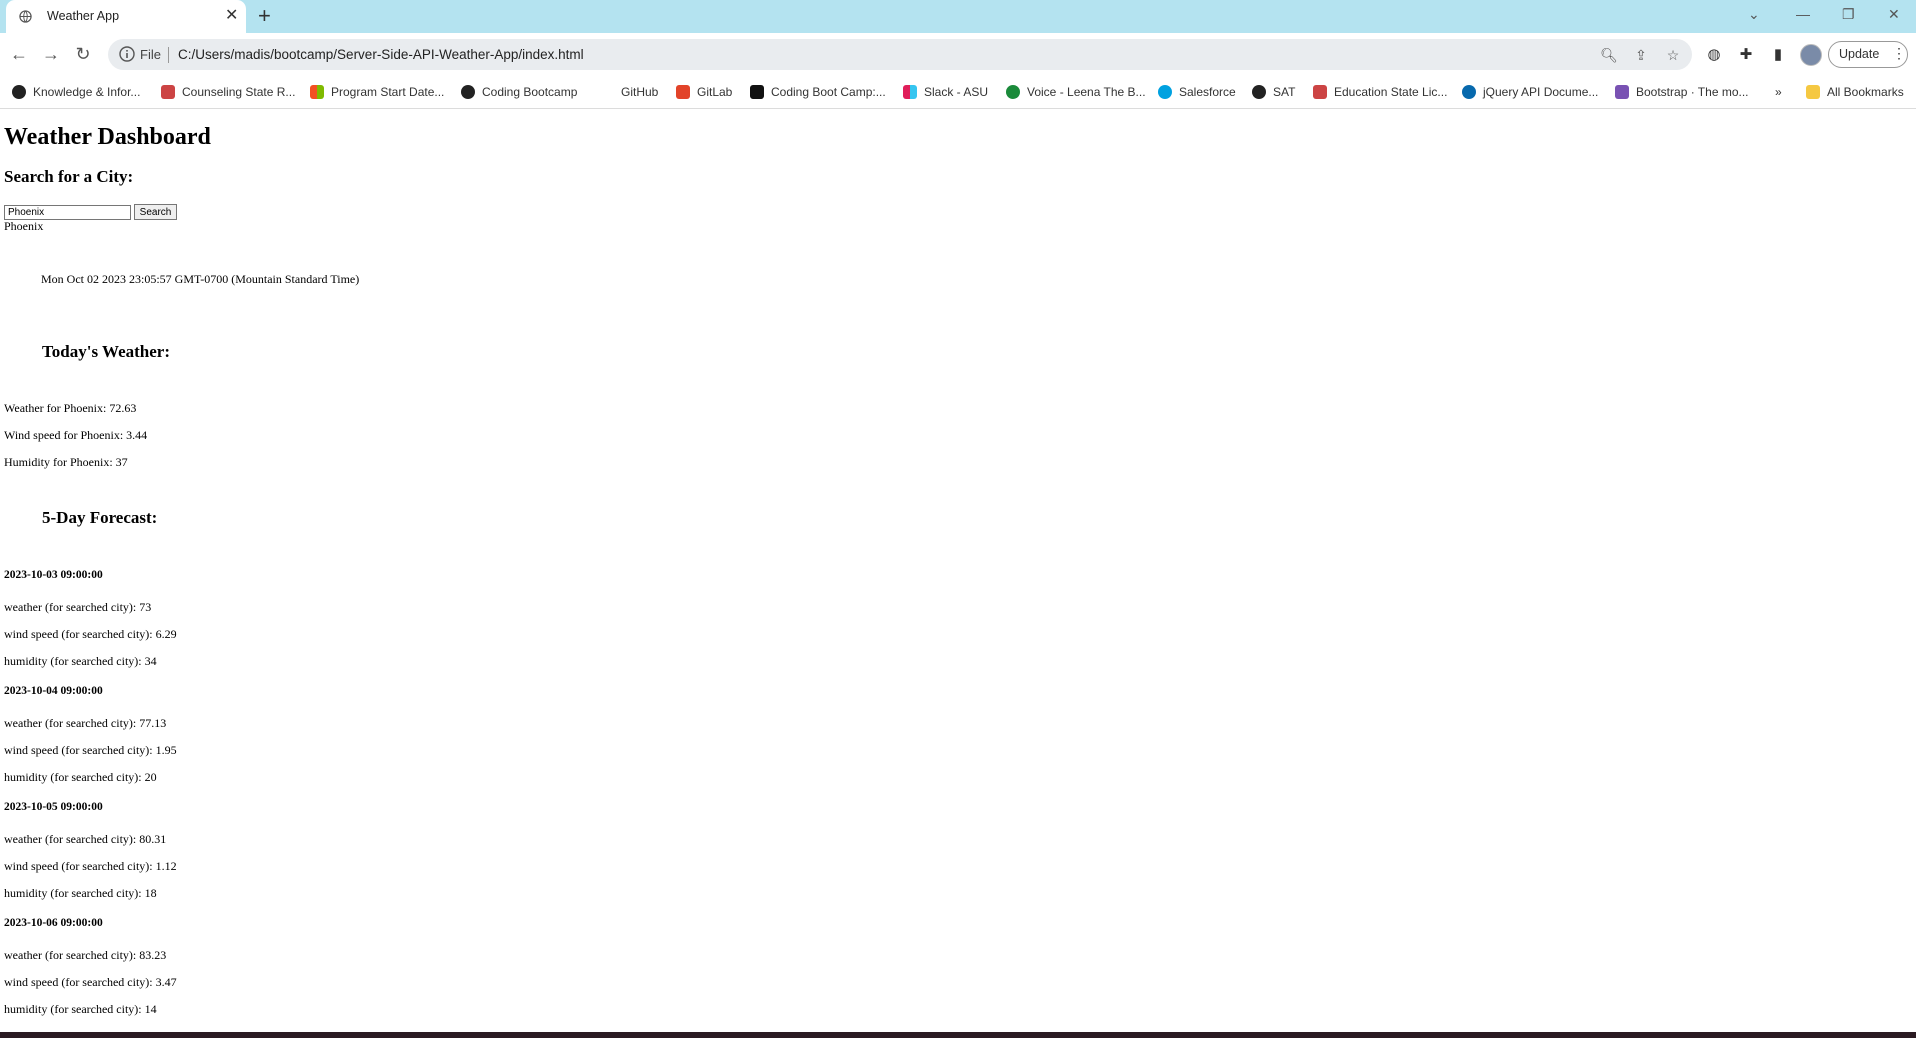  What do you see at coordinates (53, 807) in the screenshot?
I see `forecast-date: 2023-10-05 09:00:00` at bounding box center [53, 807].